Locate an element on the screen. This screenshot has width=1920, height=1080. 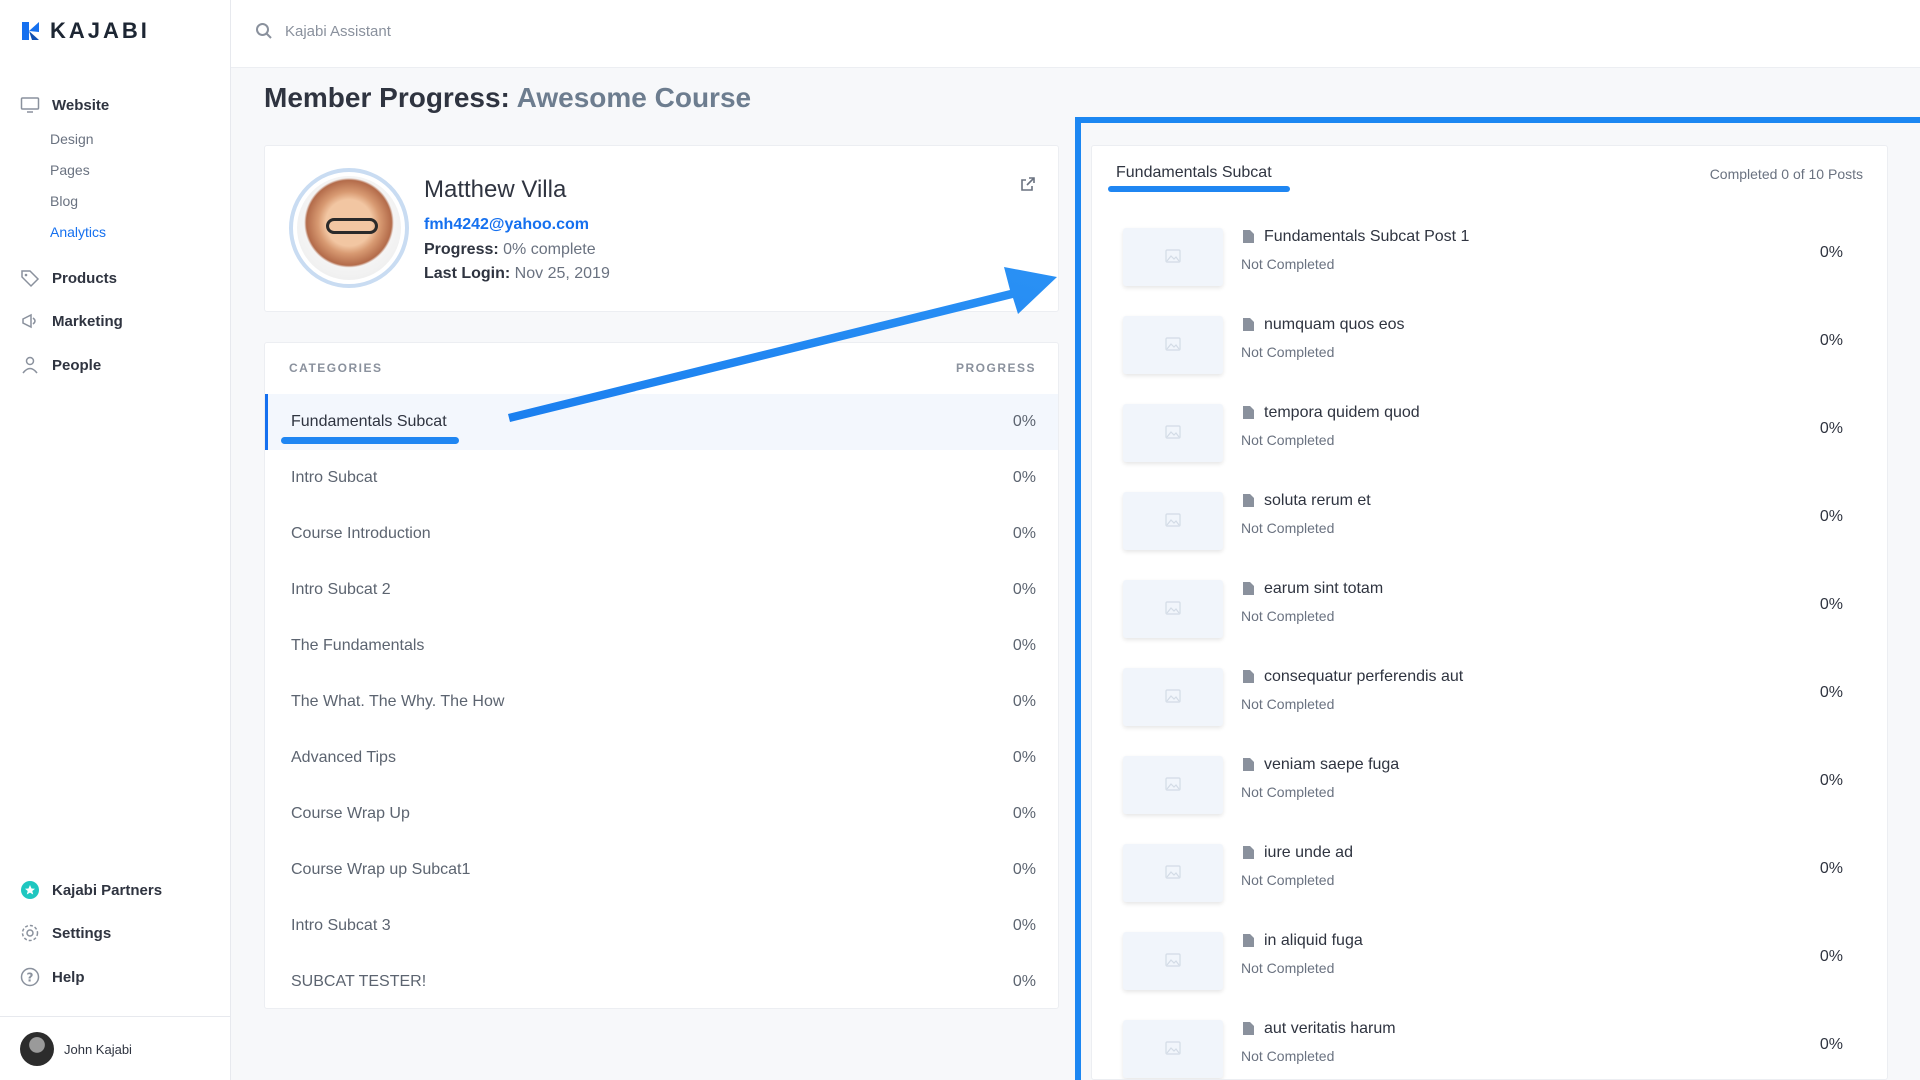
avatar is located at coordinates (37, 1049).